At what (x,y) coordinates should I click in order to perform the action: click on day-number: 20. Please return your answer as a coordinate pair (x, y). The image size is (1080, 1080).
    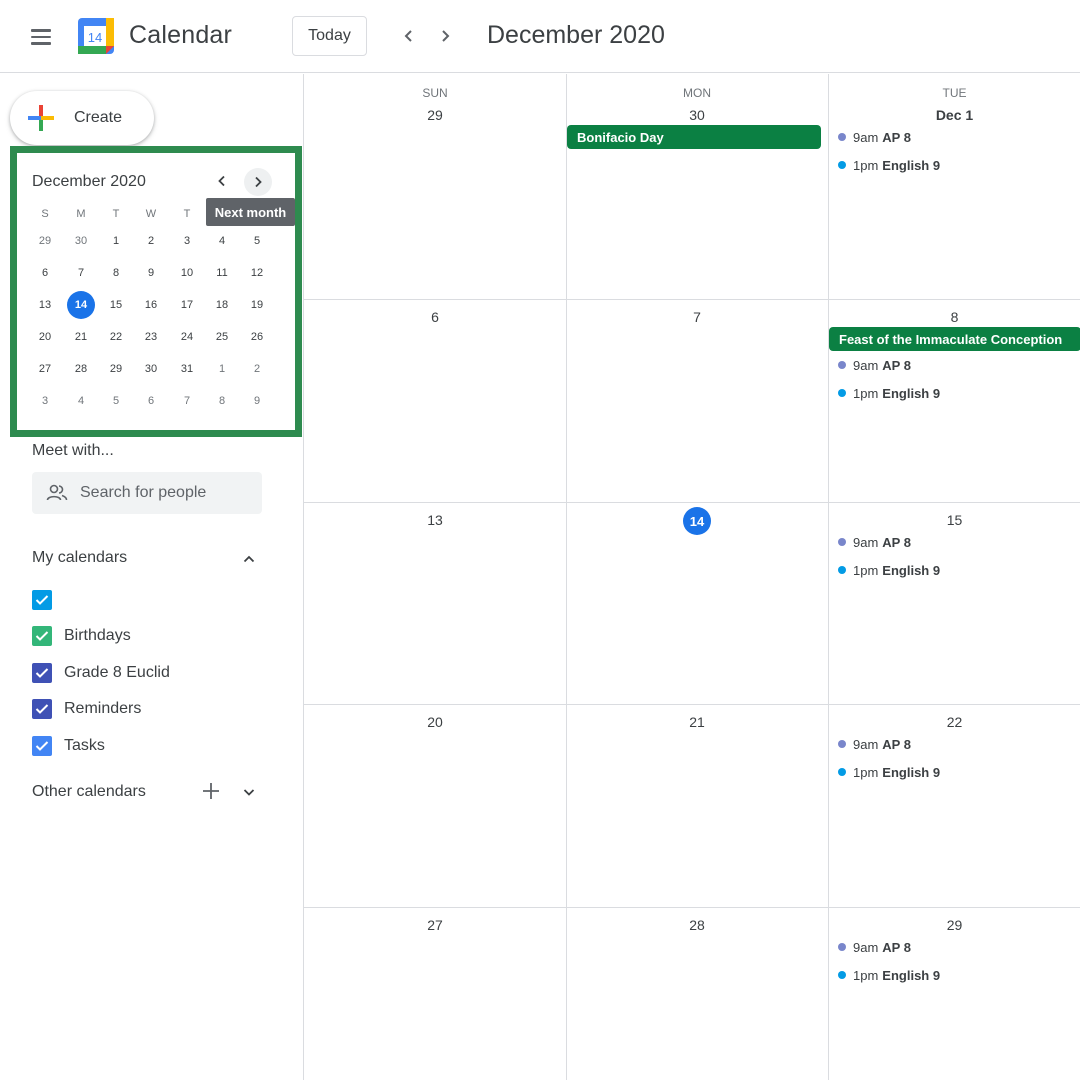
    Looking at the image, I should click on (435, 722).